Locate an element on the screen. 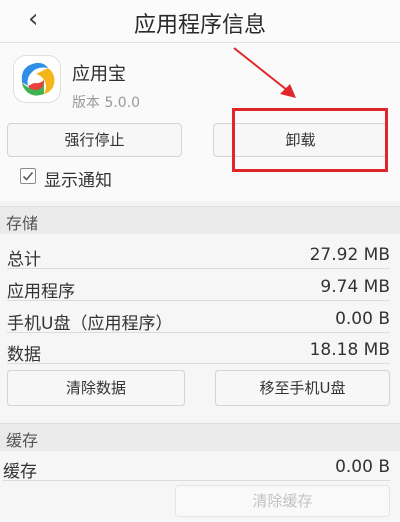 This screenshot has width=400, height=522. row-label: 应用程序 is located at coordinates (41, 292).